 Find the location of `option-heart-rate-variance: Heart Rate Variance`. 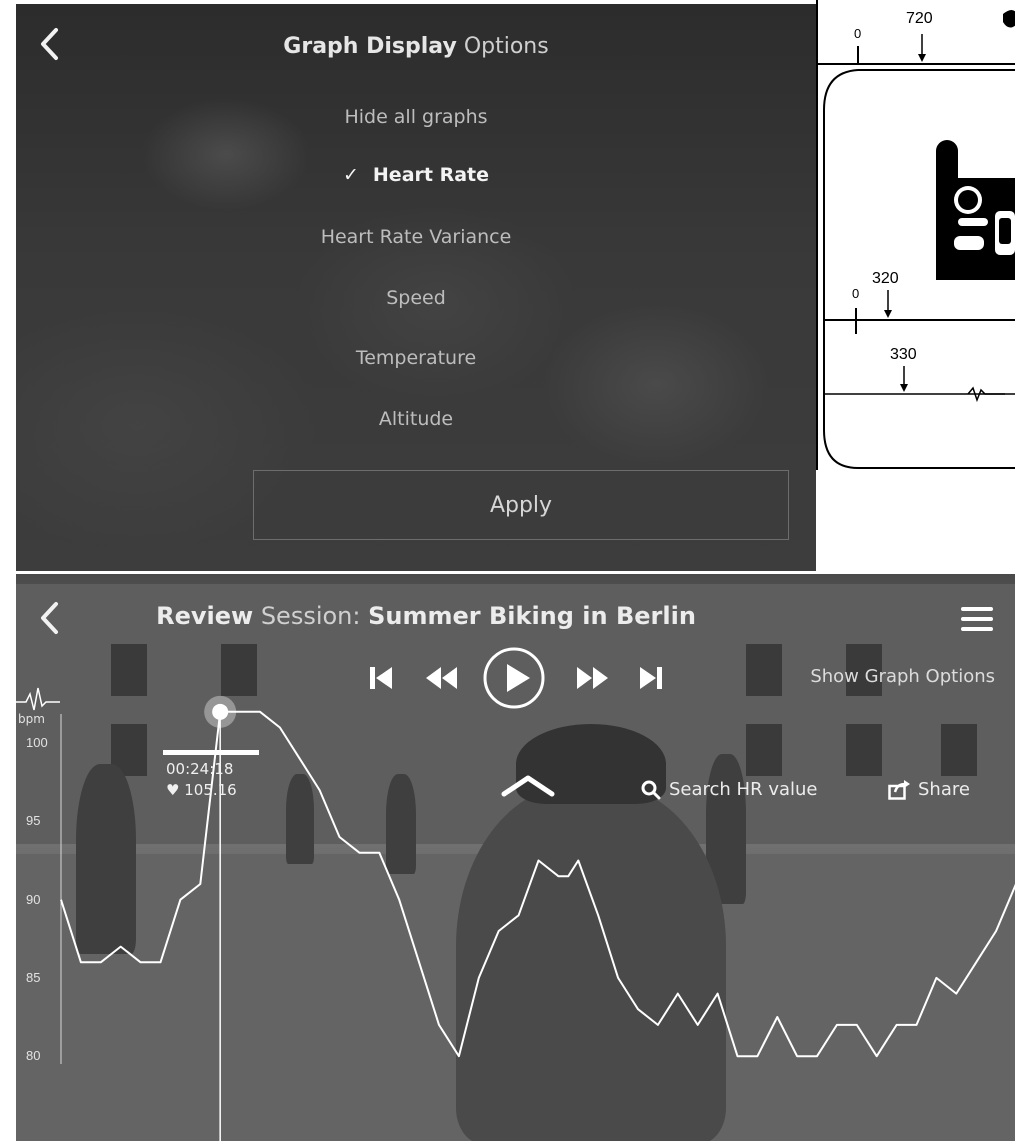

option-heart-rate-variance: Heart Rate Variance is located at coordinates (416, 237).